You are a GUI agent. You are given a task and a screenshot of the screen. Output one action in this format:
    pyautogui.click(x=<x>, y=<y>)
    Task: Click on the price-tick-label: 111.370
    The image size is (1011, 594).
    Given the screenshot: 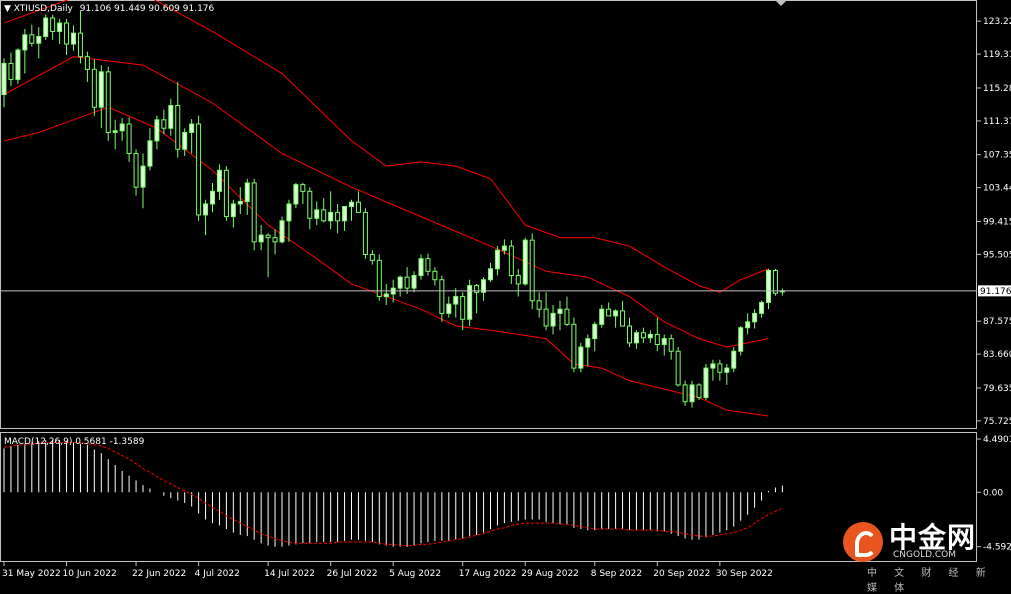 What is the action you would take?
    pyautogui.click(x=997, y=122)
    